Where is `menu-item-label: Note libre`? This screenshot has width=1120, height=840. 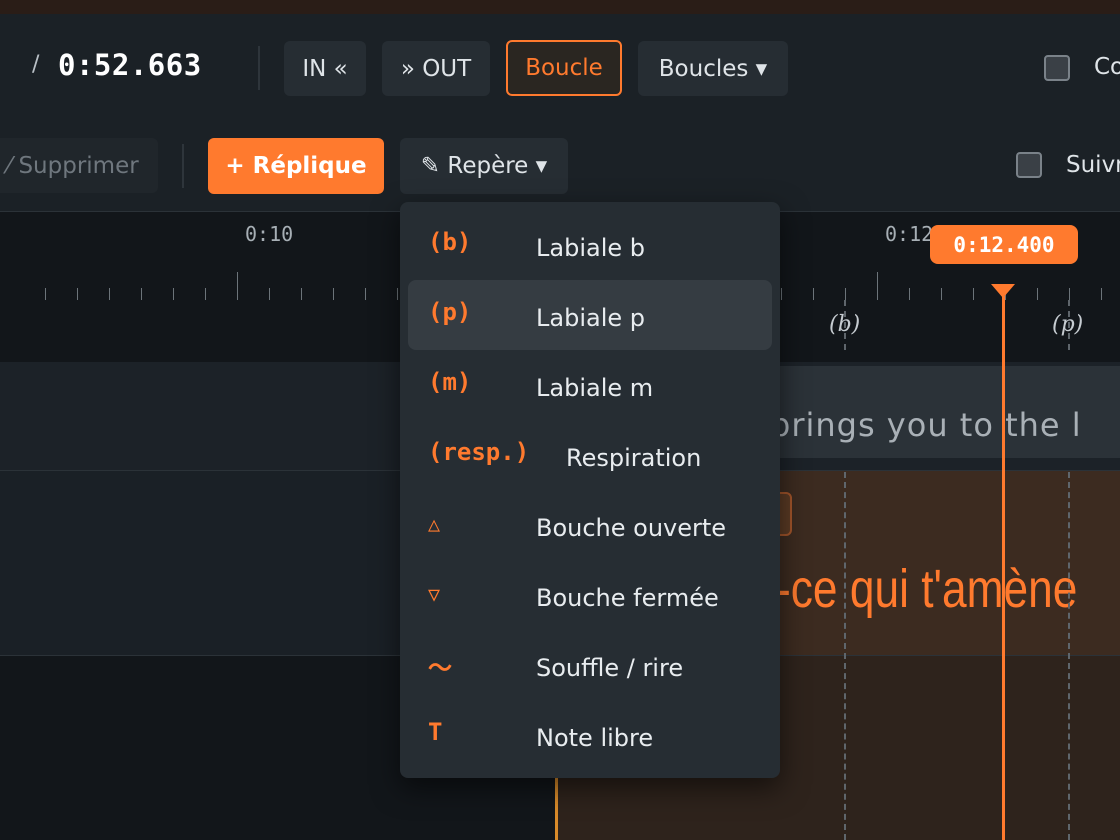 menu-item-label: Note libre is located at coordinates (595, 738).